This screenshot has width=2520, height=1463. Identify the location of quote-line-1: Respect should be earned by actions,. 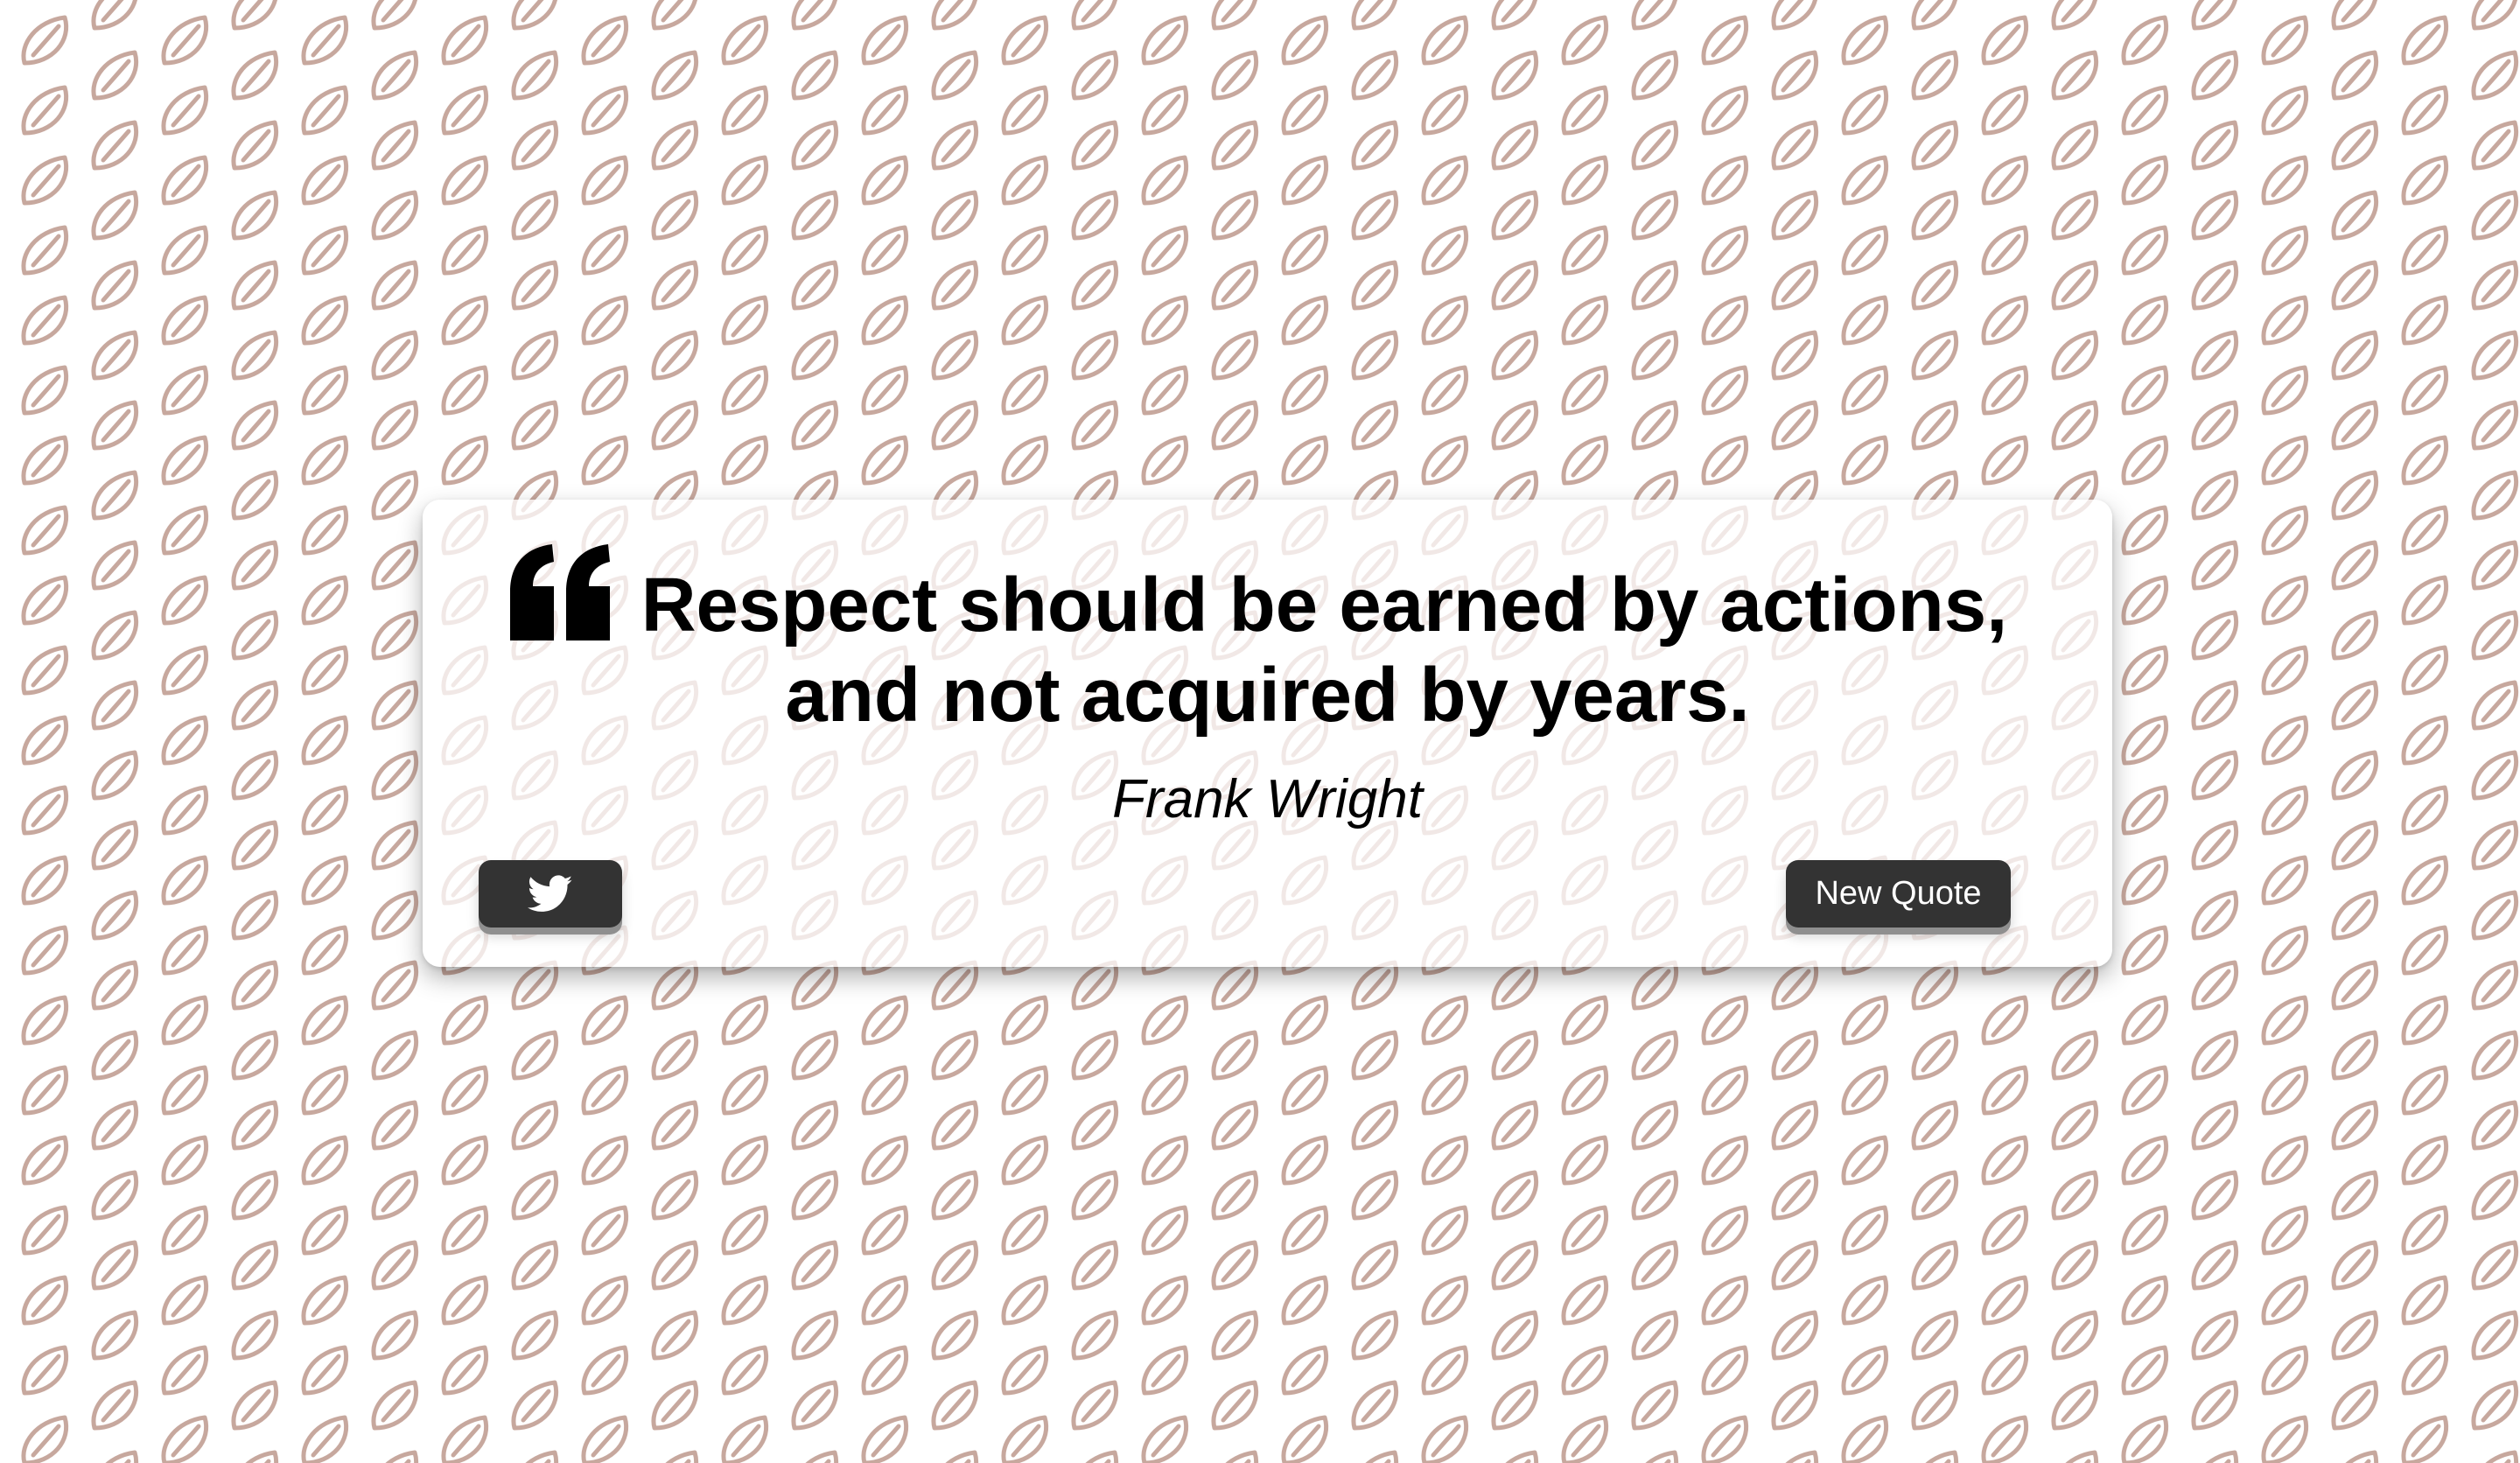
(1324, 605).